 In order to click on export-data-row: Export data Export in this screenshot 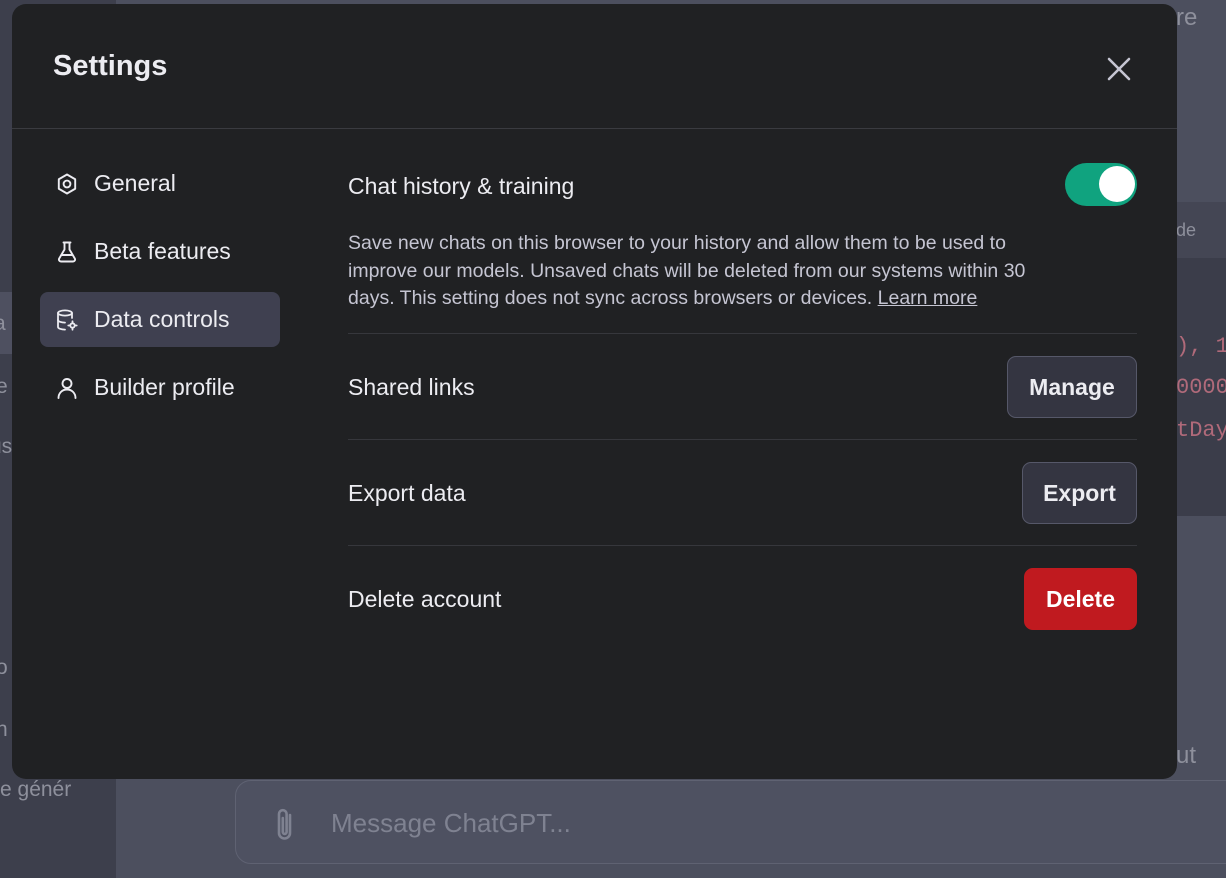, I will do `click(742, 493)`.